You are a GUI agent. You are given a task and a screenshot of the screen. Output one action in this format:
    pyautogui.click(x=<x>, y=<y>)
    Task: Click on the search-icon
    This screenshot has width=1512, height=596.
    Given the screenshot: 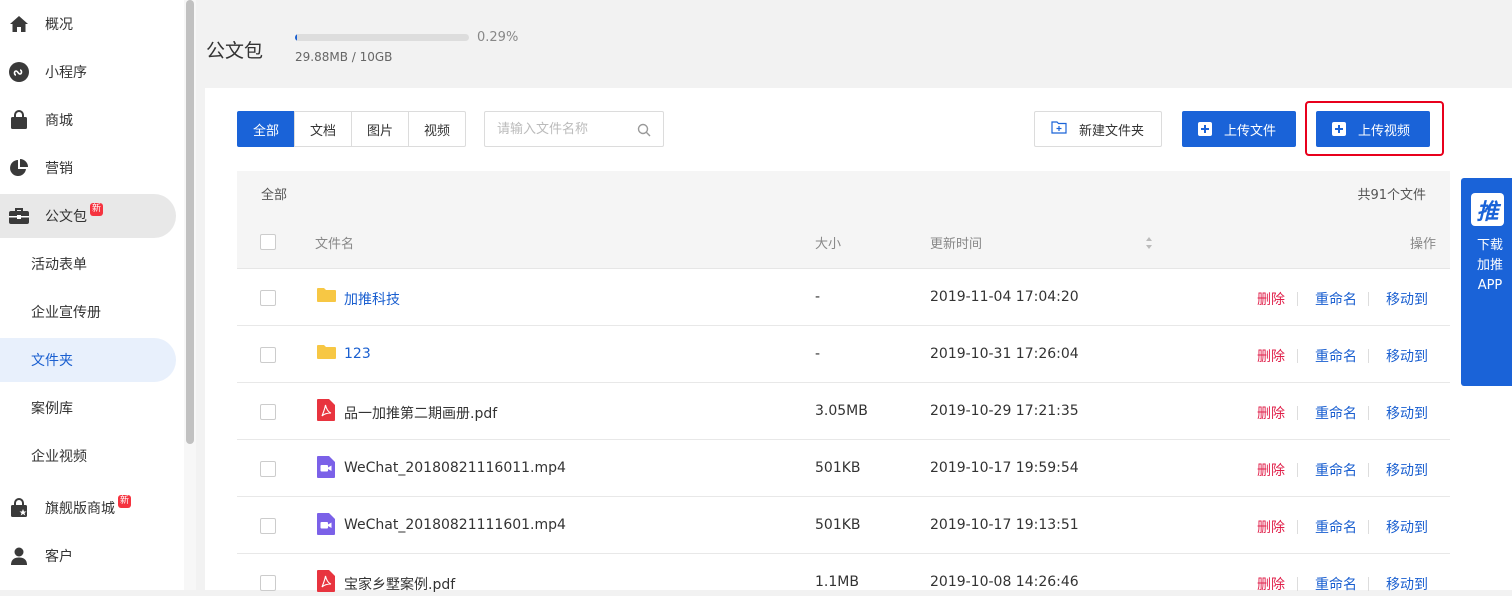 What is the action you would take?
    pyautogui.click(x=644, y=131)
    